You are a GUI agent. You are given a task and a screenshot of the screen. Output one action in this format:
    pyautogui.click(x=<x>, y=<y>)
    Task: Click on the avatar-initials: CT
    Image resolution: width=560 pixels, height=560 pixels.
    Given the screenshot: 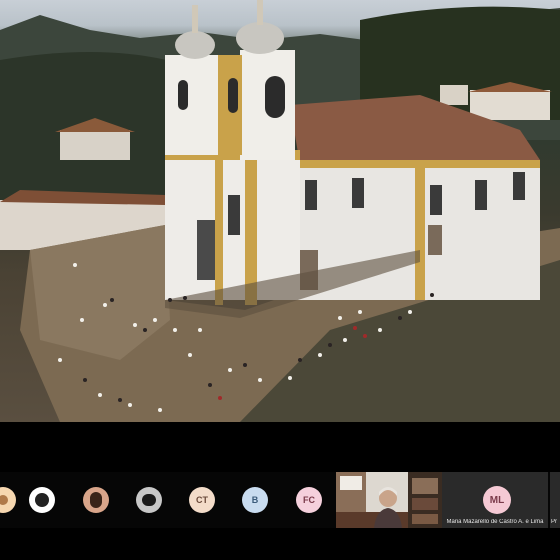 What is the action you would take?
    pyautogui.click(x=202, y=500)
    